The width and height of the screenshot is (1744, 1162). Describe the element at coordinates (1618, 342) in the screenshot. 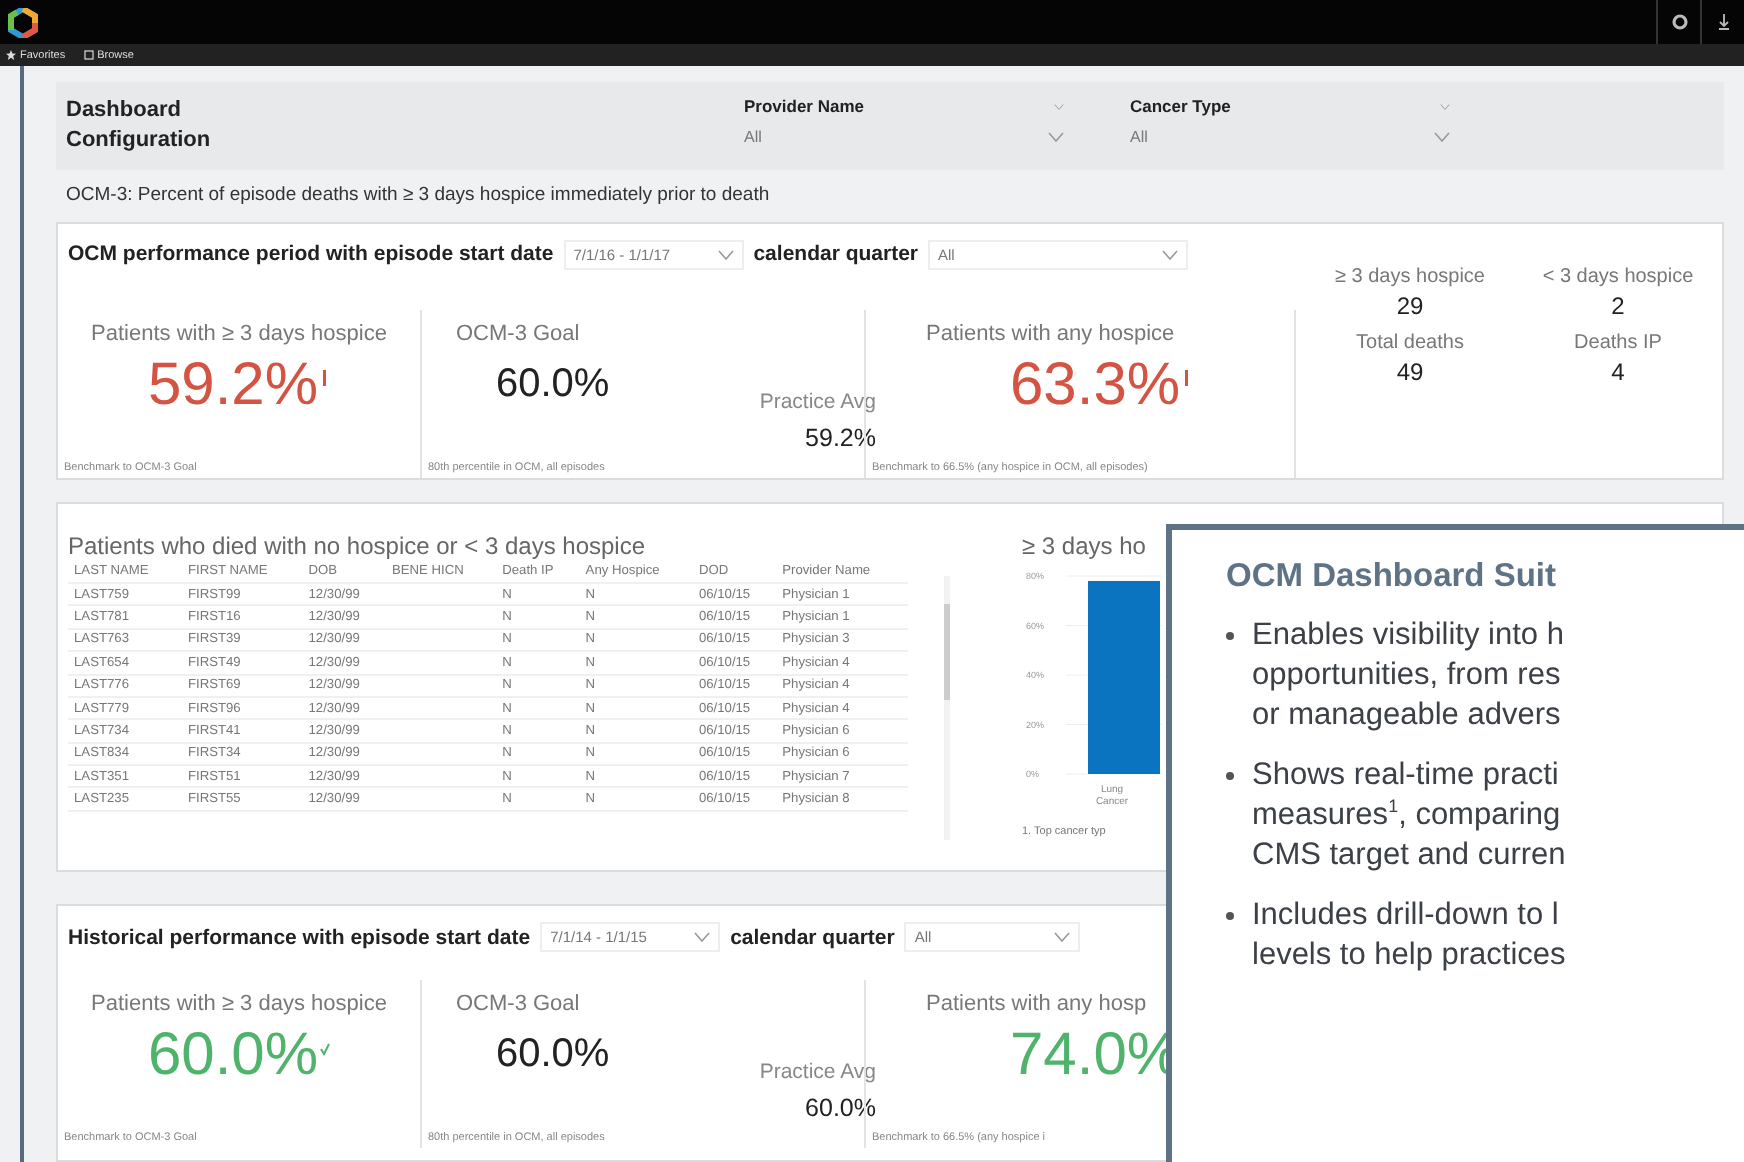

I see `count-label: Deaths IP` at that location.